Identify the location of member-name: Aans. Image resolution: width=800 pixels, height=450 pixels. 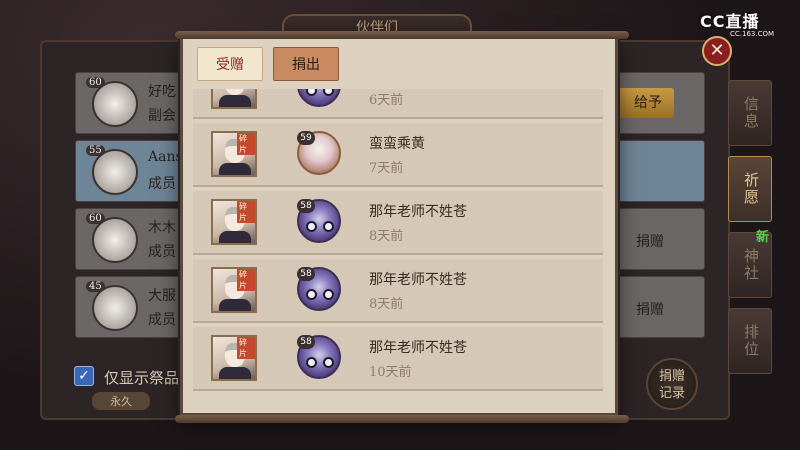
(165, 157).